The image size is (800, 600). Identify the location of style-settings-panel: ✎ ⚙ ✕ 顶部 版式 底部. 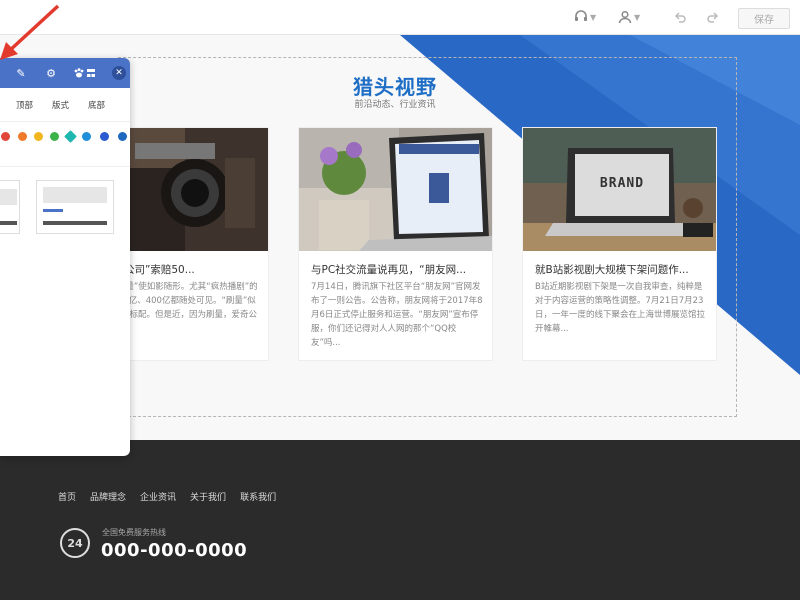
(65, 257).